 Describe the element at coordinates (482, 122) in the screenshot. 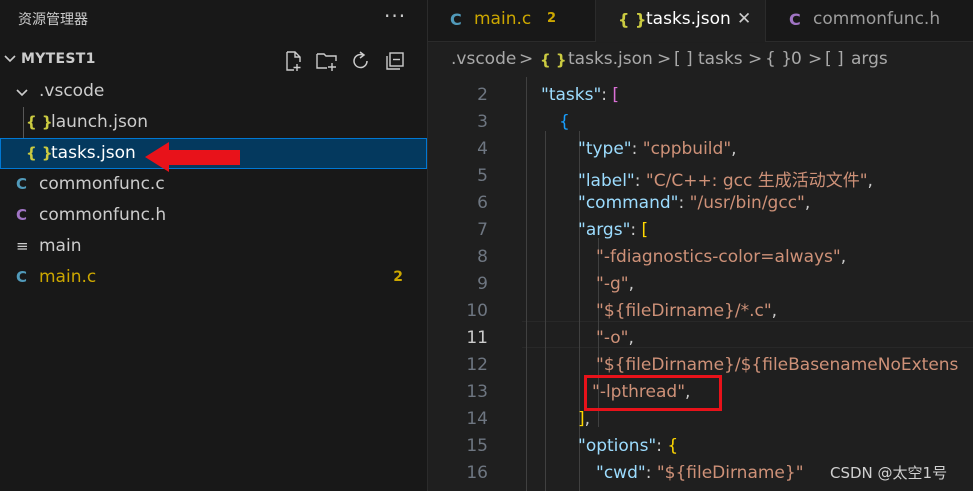

I see `line-number: 3` at that location.